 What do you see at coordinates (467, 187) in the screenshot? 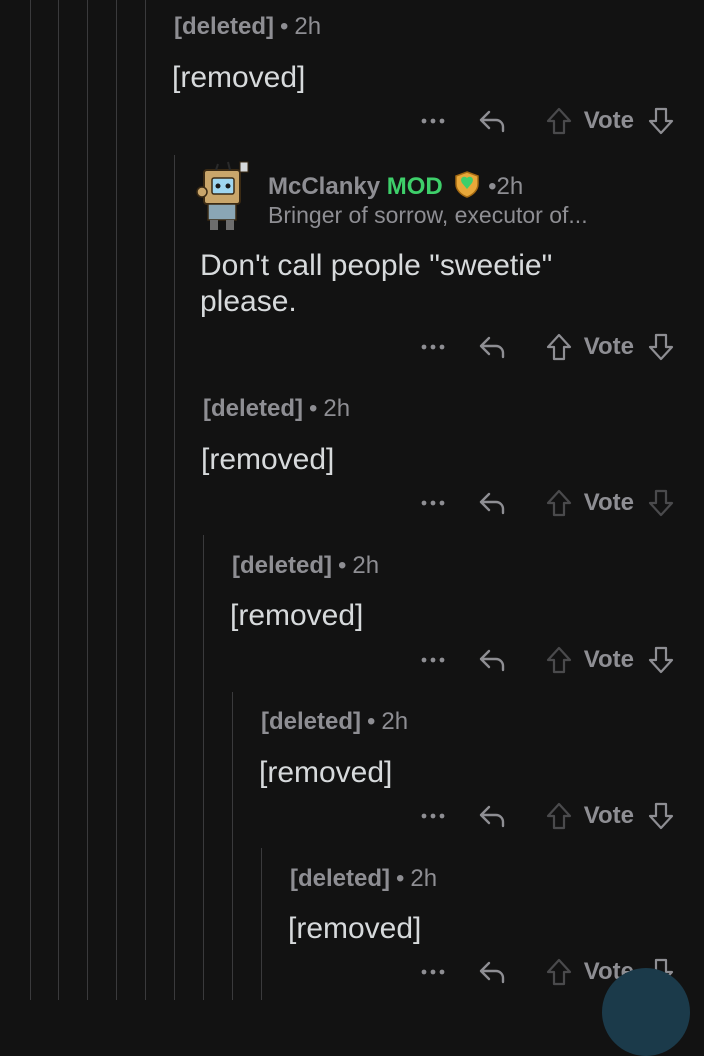
I see `mod-shield-icon` at bounding box center [467, 187].